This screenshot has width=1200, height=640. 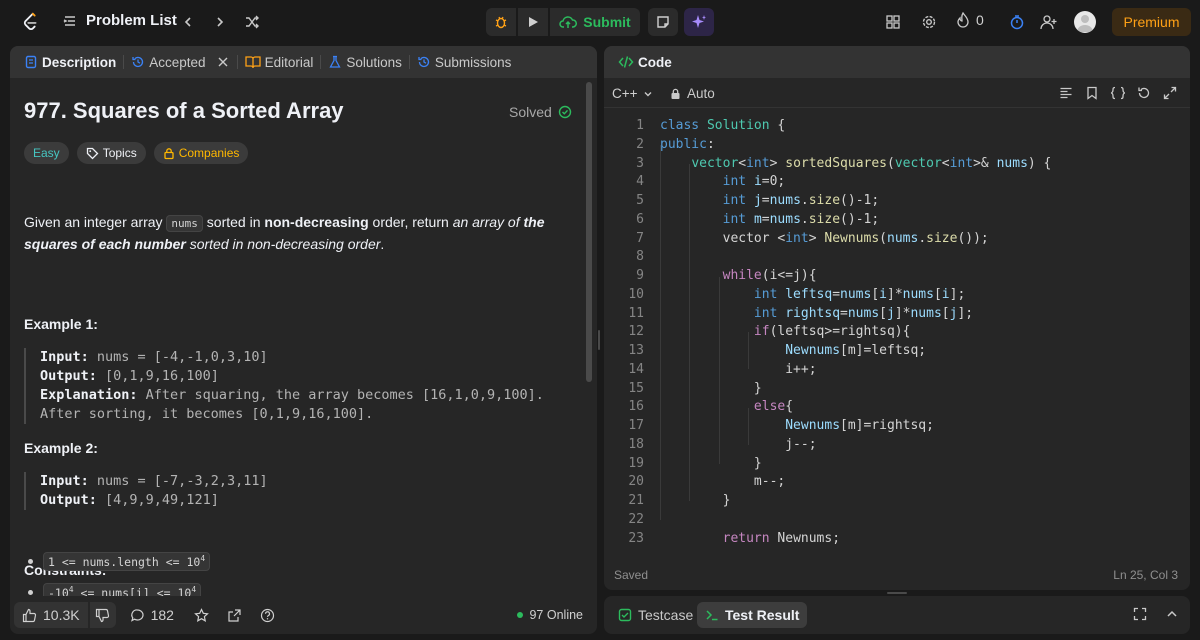 I want to click on tag-icon, so click(x=92, y=153).